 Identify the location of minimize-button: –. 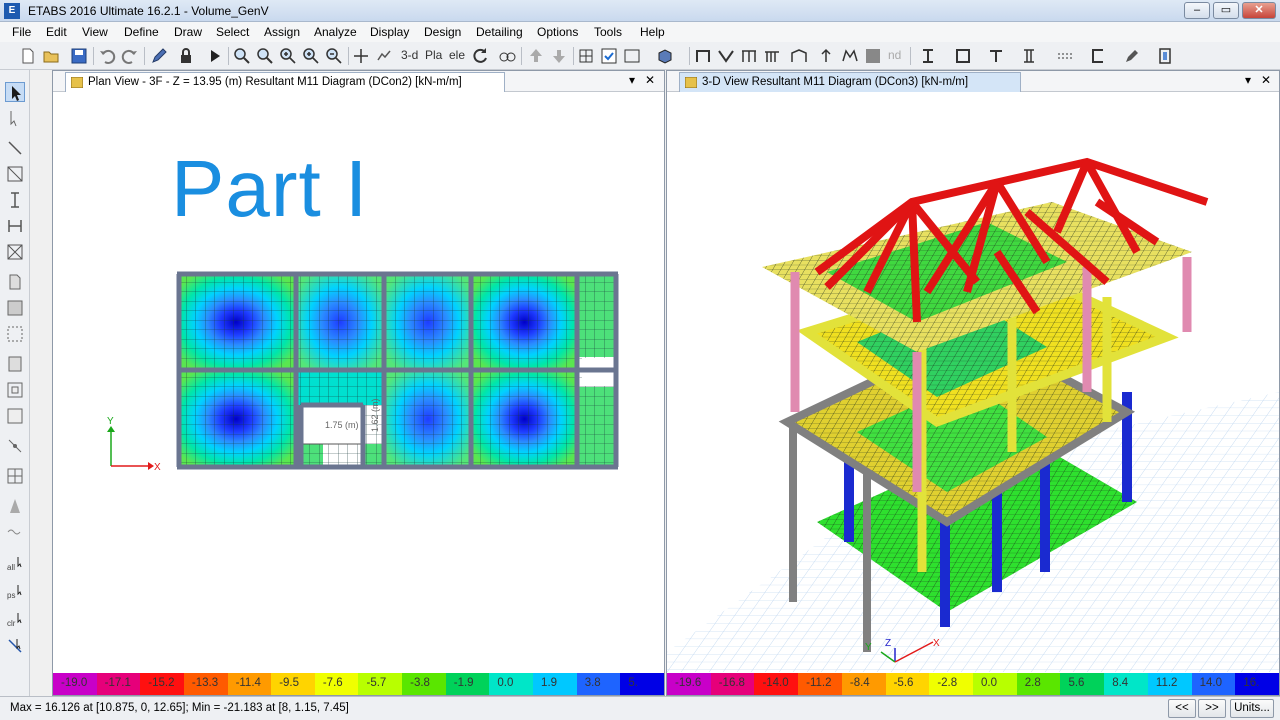
(1197, 10).